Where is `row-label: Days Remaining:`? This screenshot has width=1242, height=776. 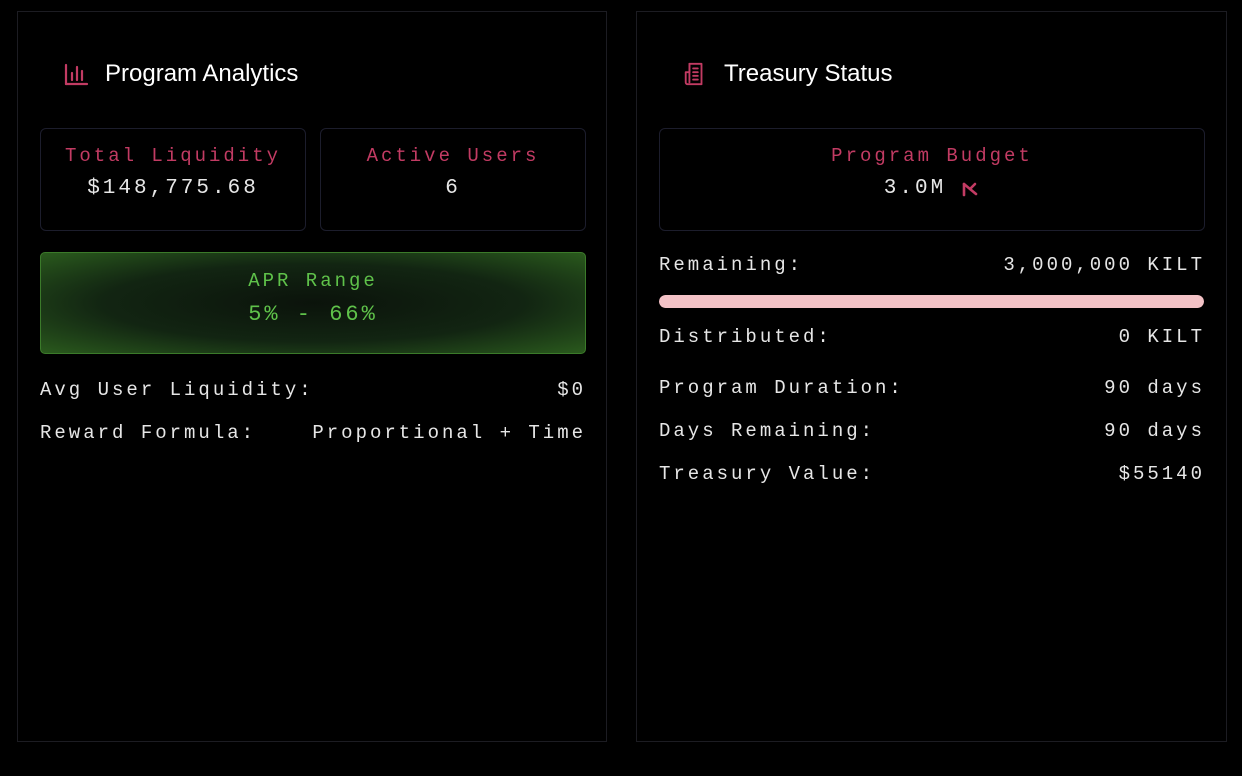
row-label: Days Remaining: is located at coordinates (767, 431).